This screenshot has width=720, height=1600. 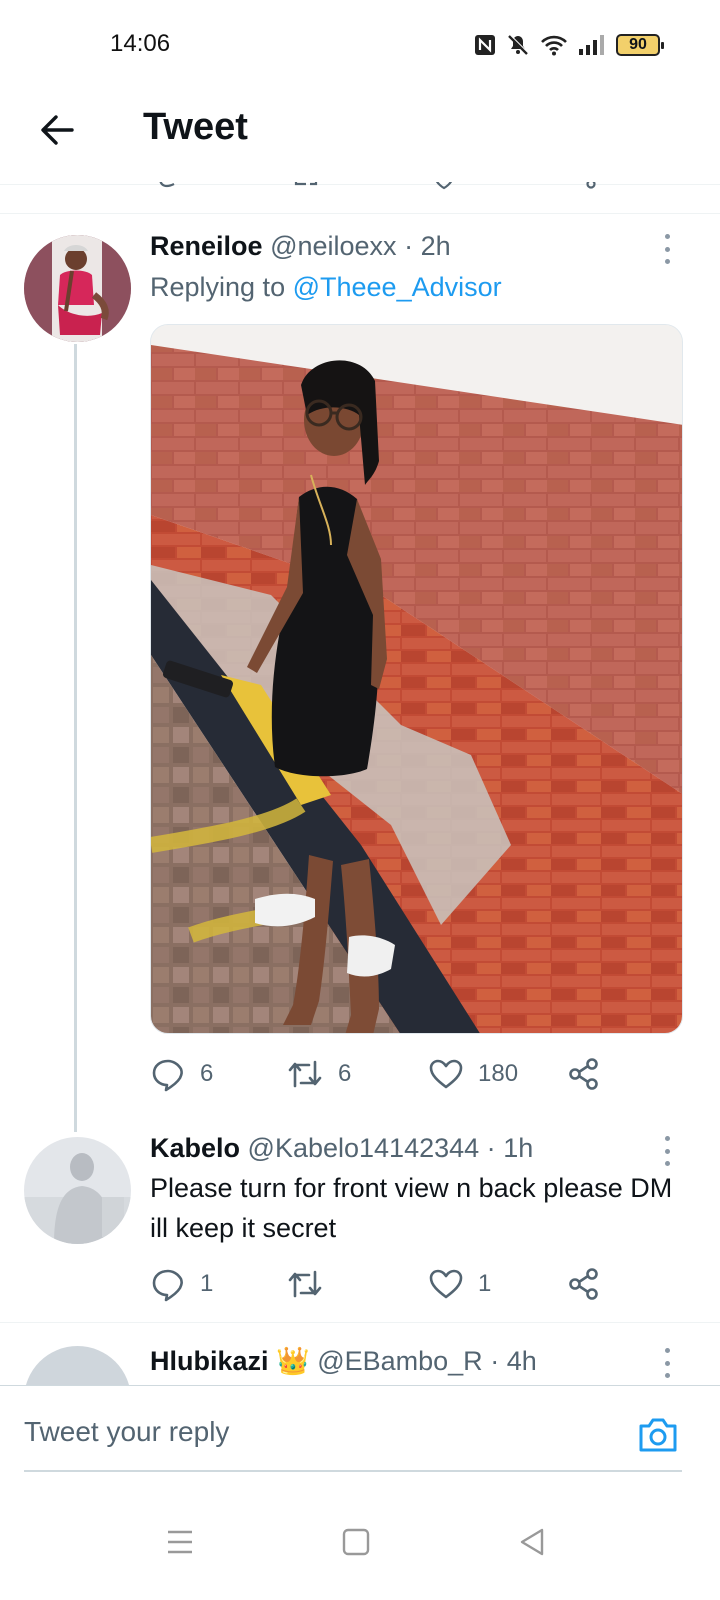 I want to click on mute-icon, so click(x=518, y=44).